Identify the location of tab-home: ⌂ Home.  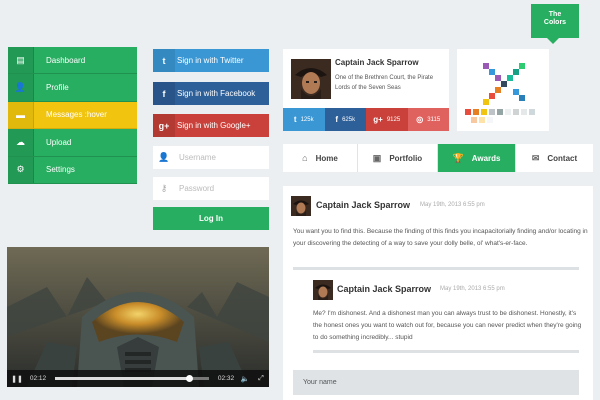
(320, 158).